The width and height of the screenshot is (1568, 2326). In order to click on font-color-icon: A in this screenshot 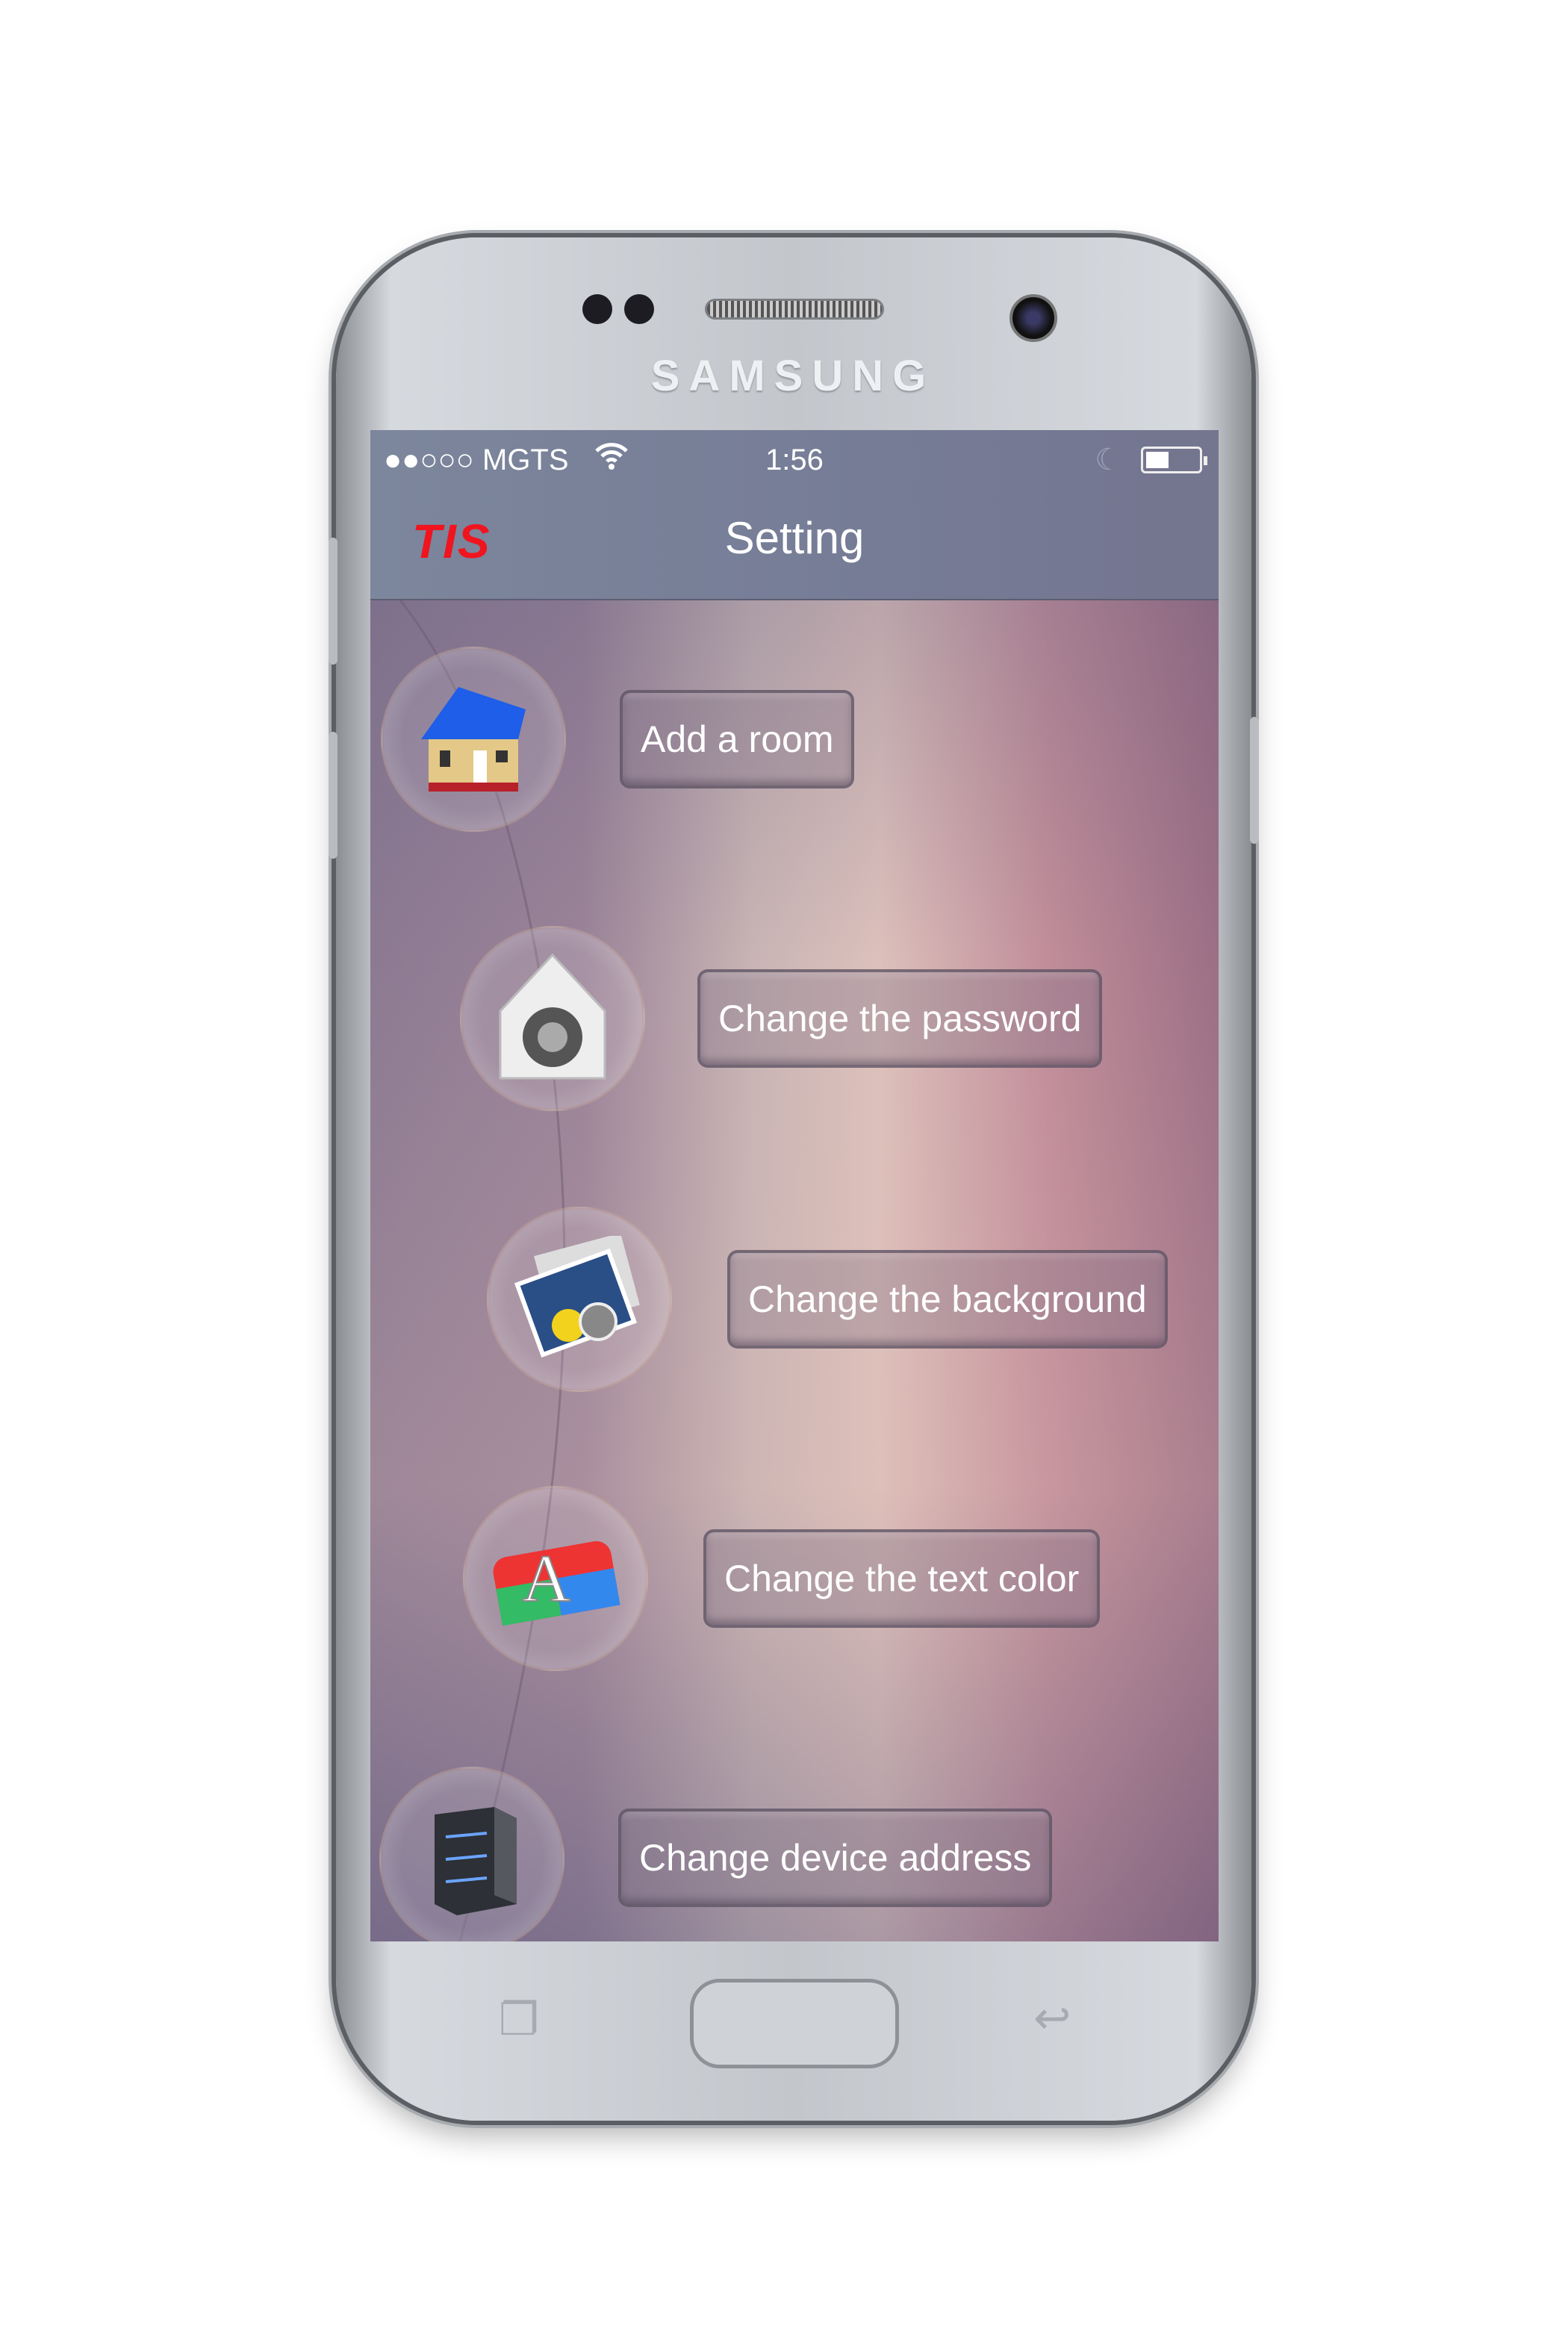, I will do `click(555, 1578)`.